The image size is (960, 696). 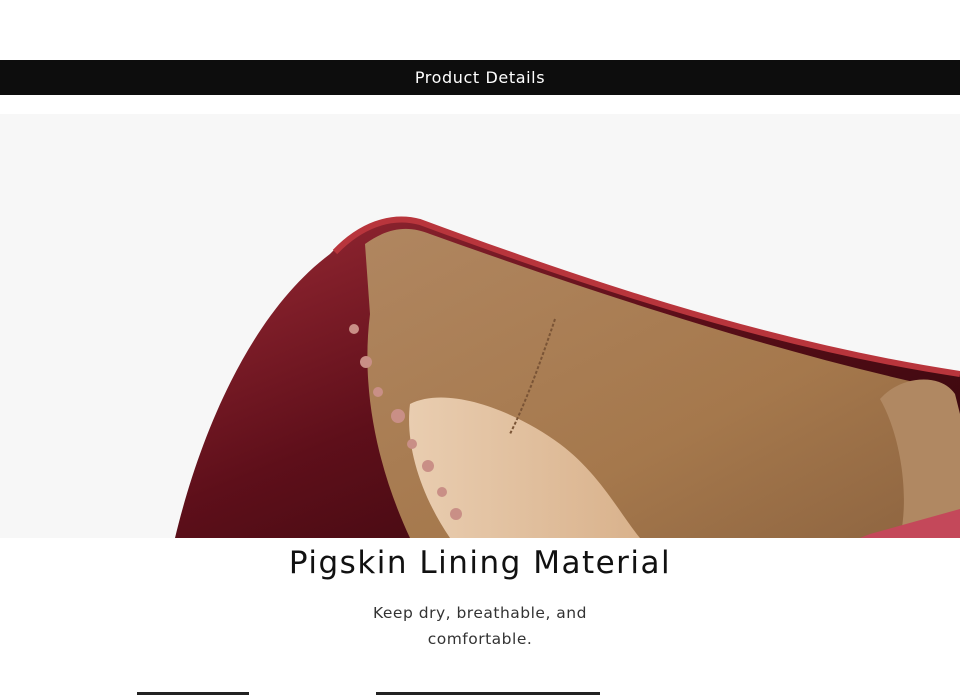 I want to click on section-header-title: Product Details, so click(x=480, y=77).